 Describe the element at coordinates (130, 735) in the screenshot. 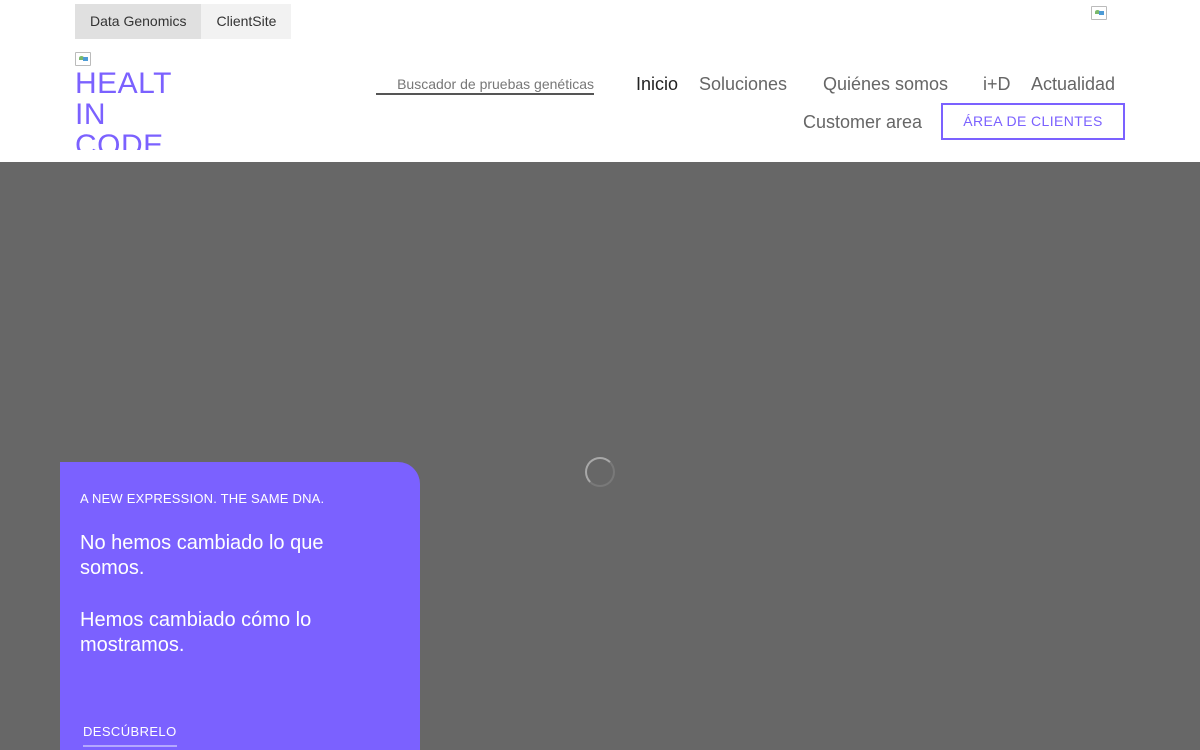

I see `discover-link: DESCÚBRELO` at that location.